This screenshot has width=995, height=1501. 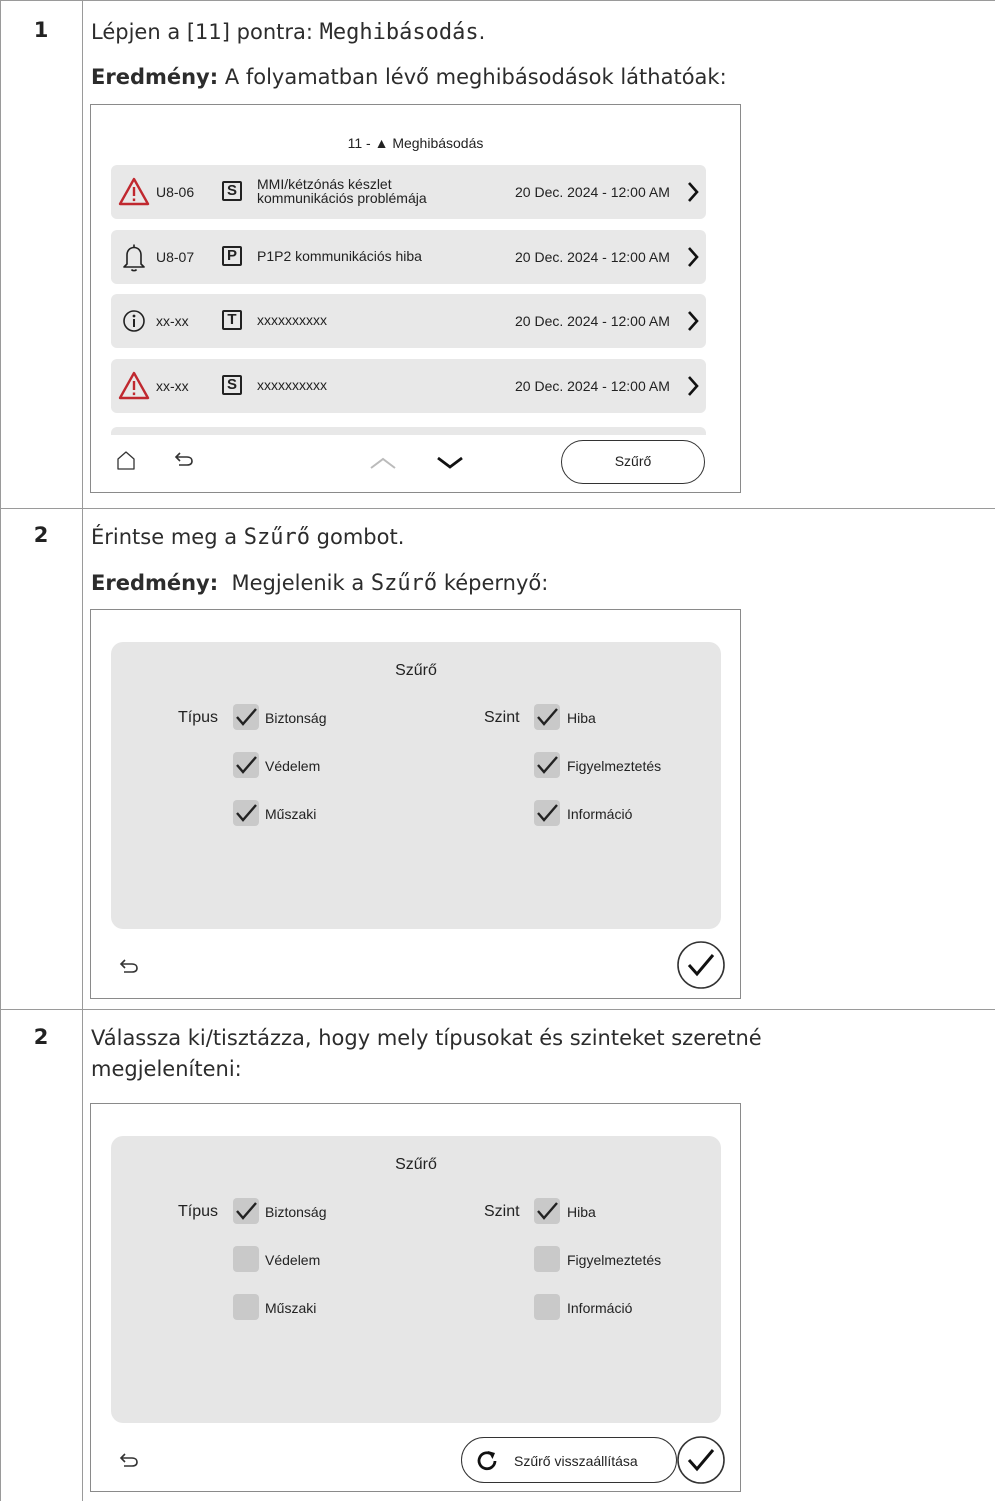 What do you see at coordinates (408, 431) in the screenshot?
I see `list-item` at bounding box center [408, 431].